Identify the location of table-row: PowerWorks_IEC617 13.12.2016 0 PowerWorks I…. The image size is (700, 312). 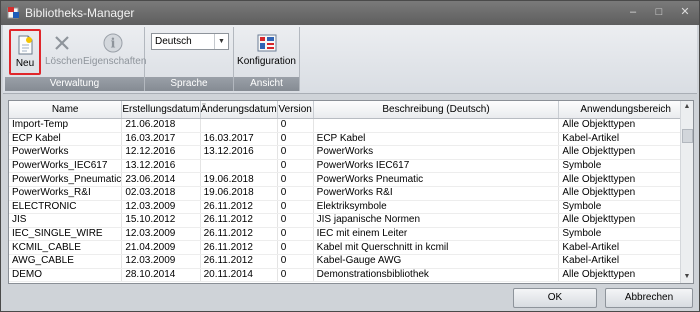
(351, 166).